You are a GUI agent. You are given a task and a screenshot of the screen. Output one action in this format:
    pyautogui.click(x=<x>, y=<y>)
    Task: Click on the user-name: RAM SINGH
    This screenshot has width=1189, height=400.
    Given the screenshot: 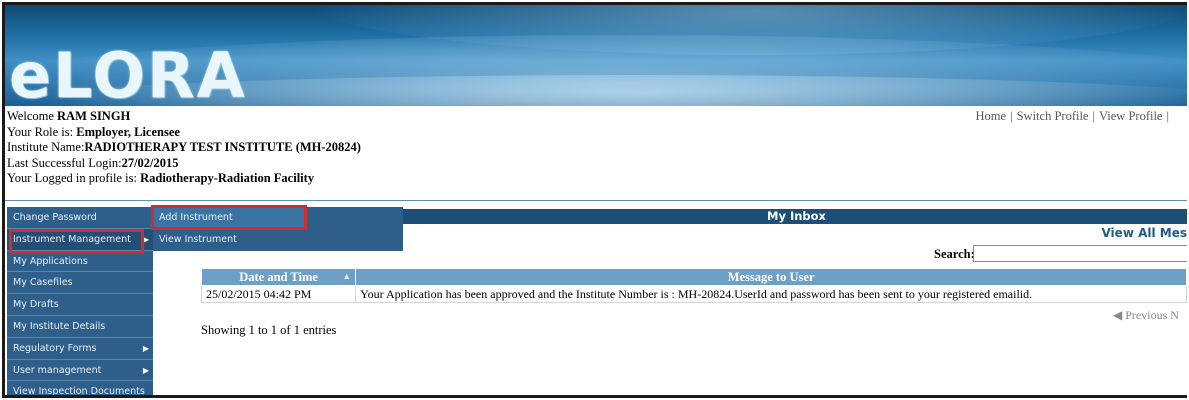 What is the action you would take?
    pyautogui.click(x=94, y=116)
    